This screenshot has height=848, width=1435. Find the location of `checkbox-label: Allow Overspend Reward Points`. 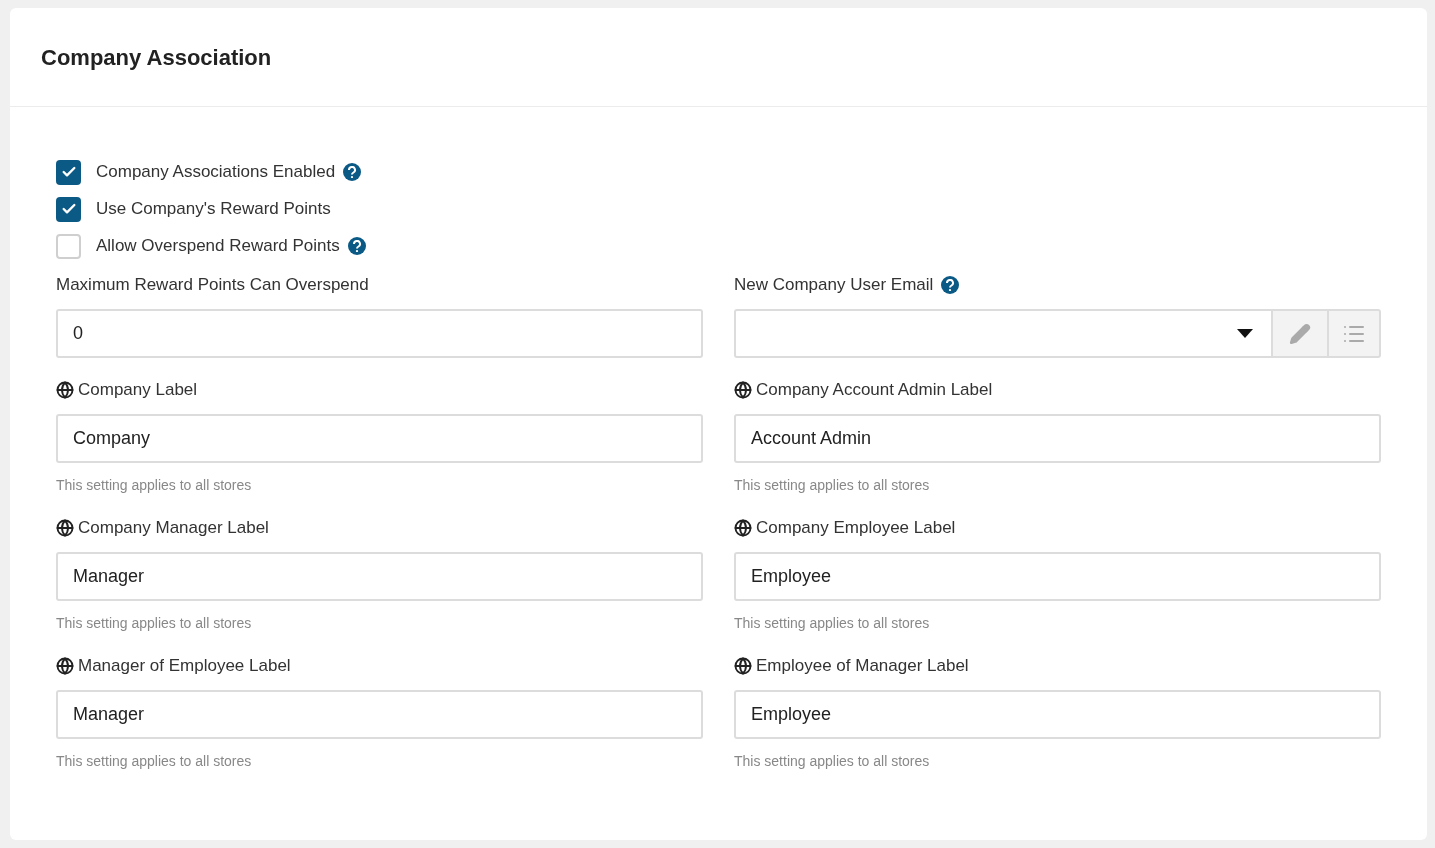

checkbox-label: Allow Overspend Reward Points is located at coordinates (218, 246).